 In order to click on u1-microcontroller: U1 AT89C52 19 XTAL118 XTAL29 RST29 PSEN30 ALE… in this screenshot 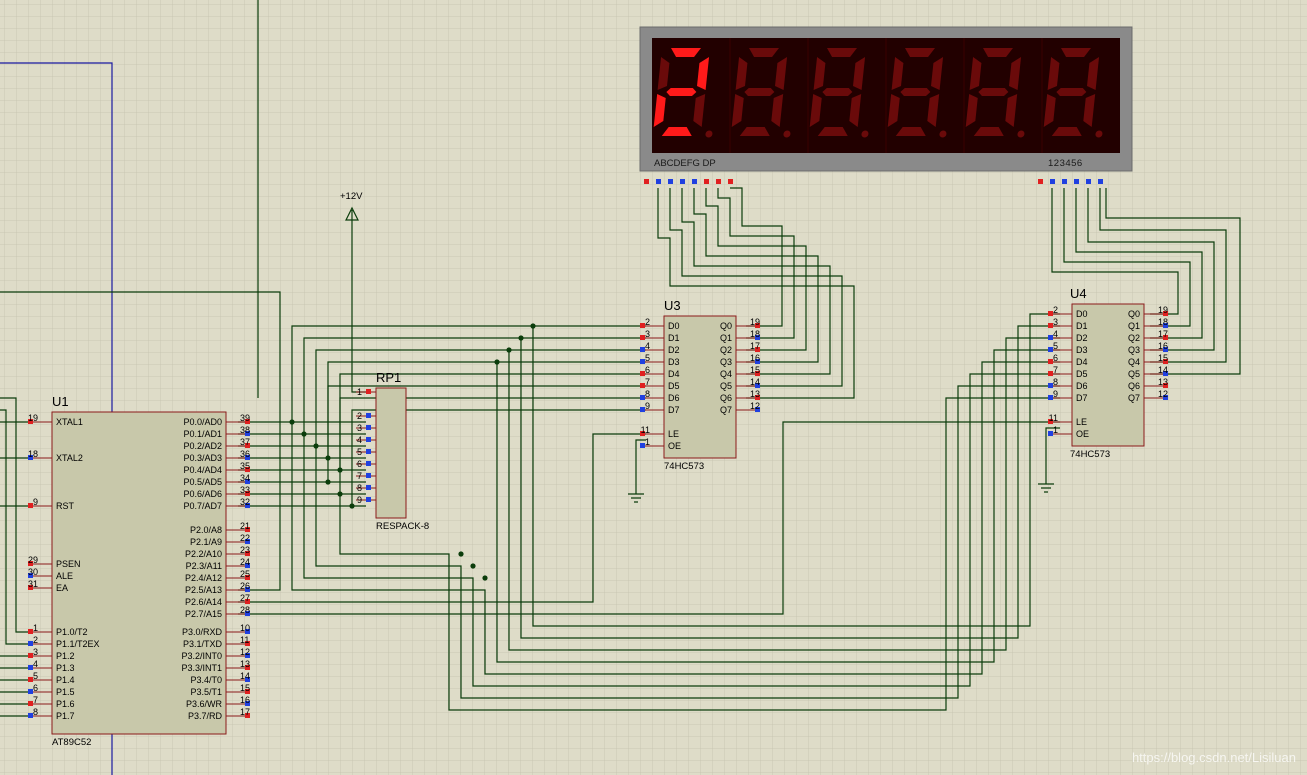, I will do `click(139, 571)`.